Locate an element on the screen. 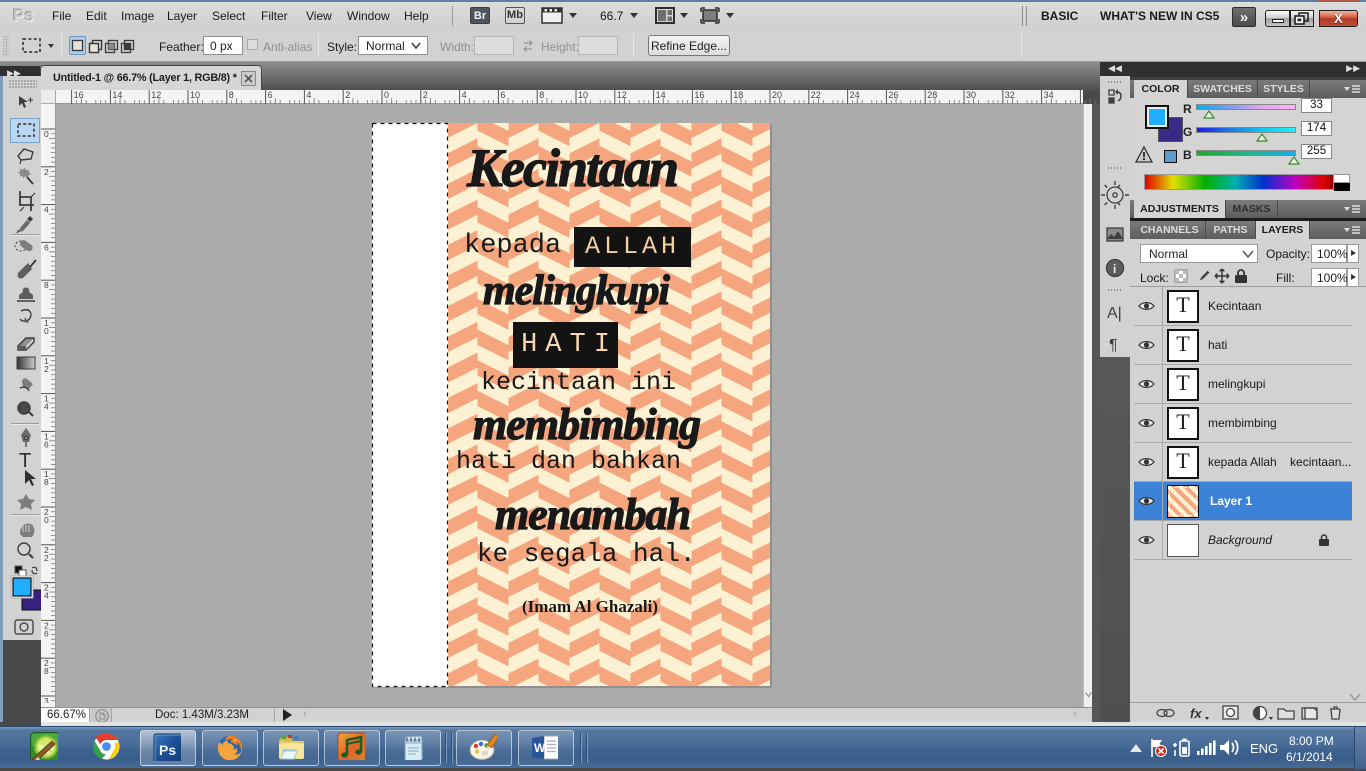 This screenshot has height=771, width=1366. svg-text: fx is located at coordinates (1196, 713).